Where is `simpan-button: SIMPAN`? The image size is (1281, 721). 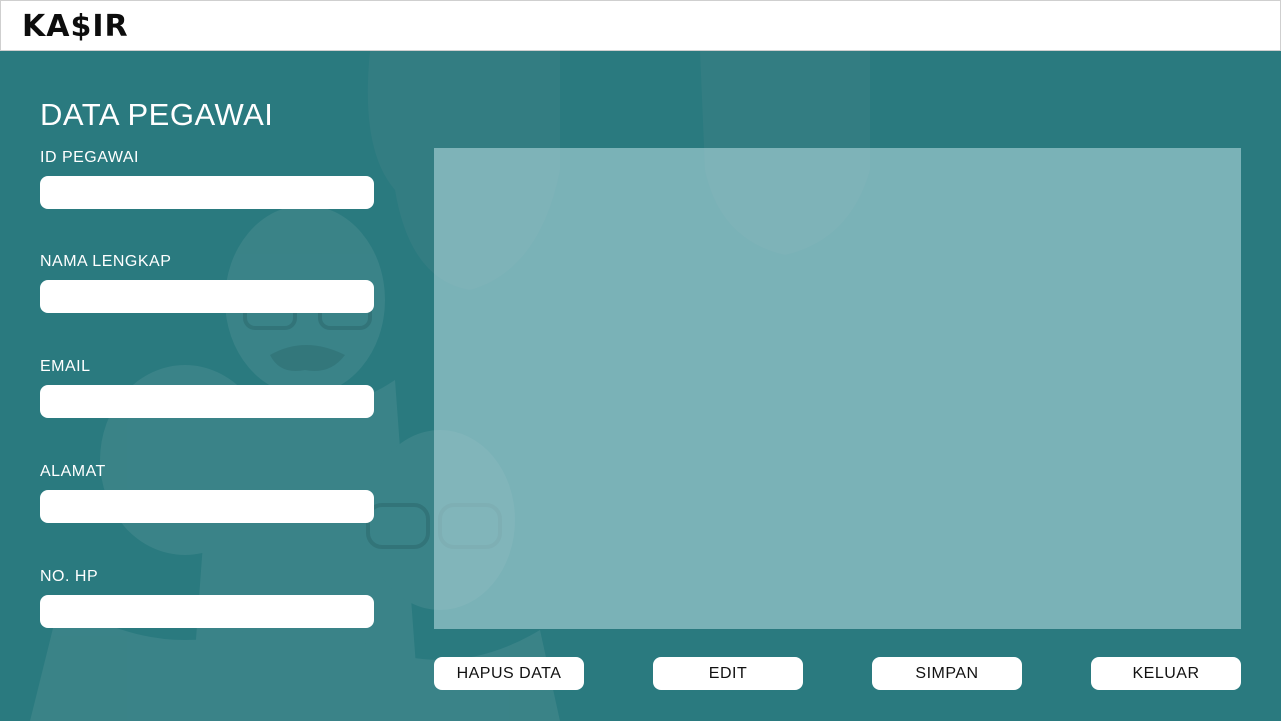
simpan-button: SIMPAN is located at coordinates (947, 673).